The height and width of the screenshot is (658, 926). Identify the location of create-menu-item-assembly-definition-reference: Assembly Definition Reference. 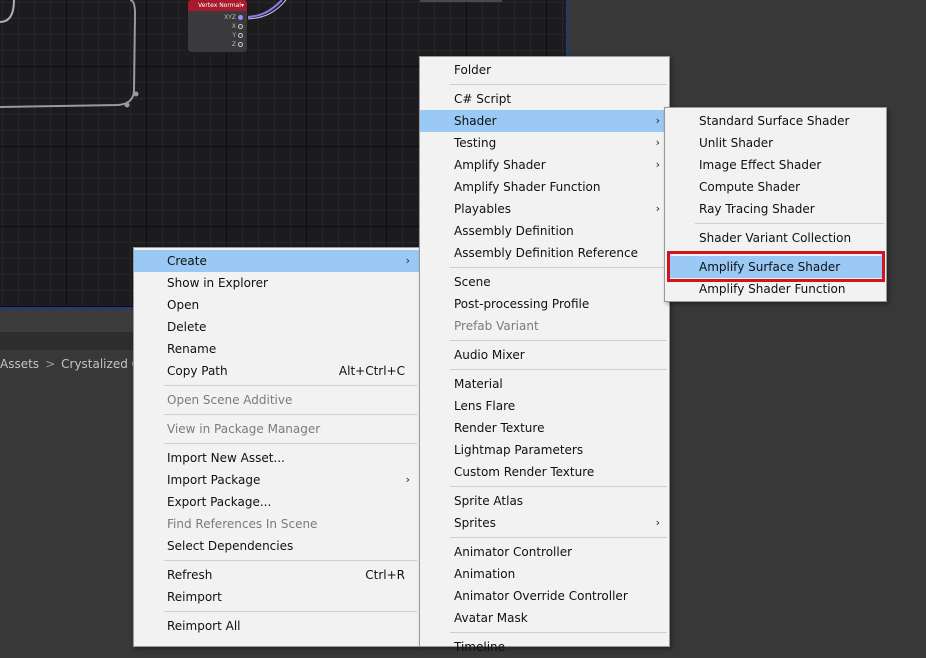
(544, 253).